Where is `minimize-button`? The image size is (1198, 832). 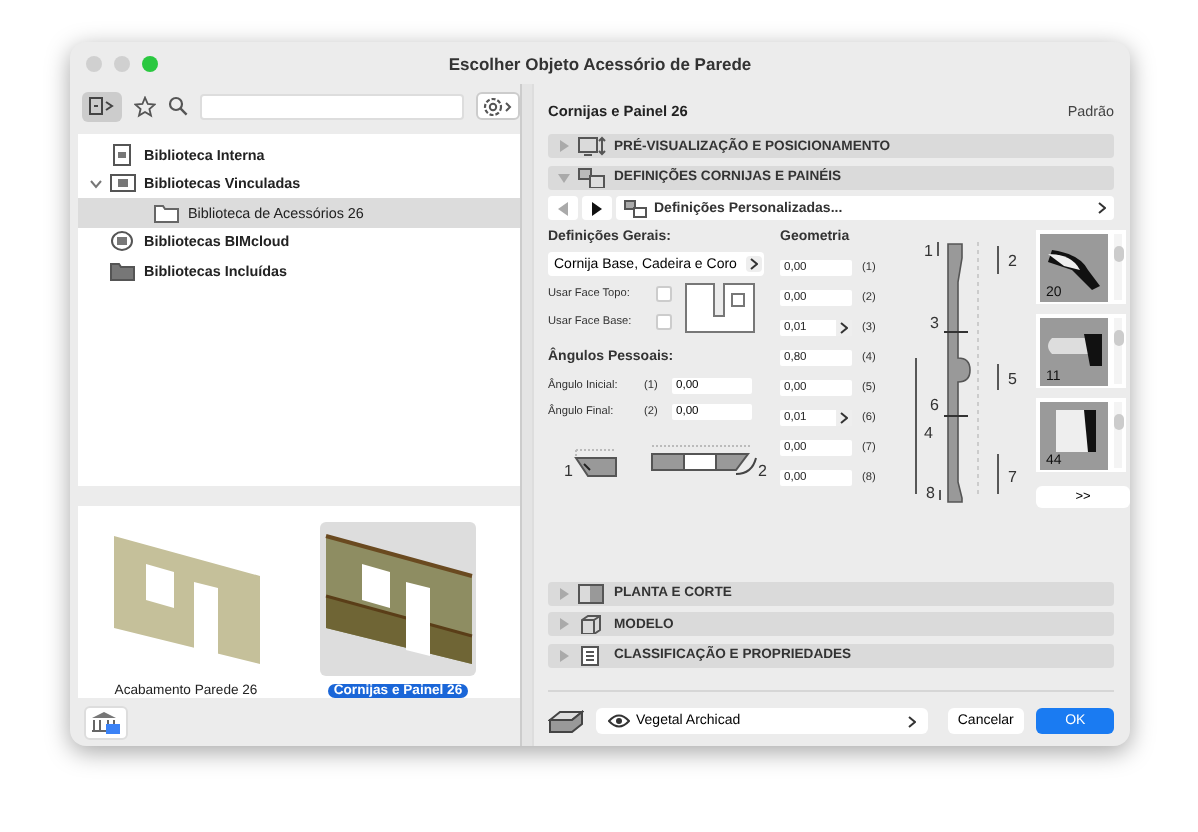 minimize-button is located at coordinates (122, 63).